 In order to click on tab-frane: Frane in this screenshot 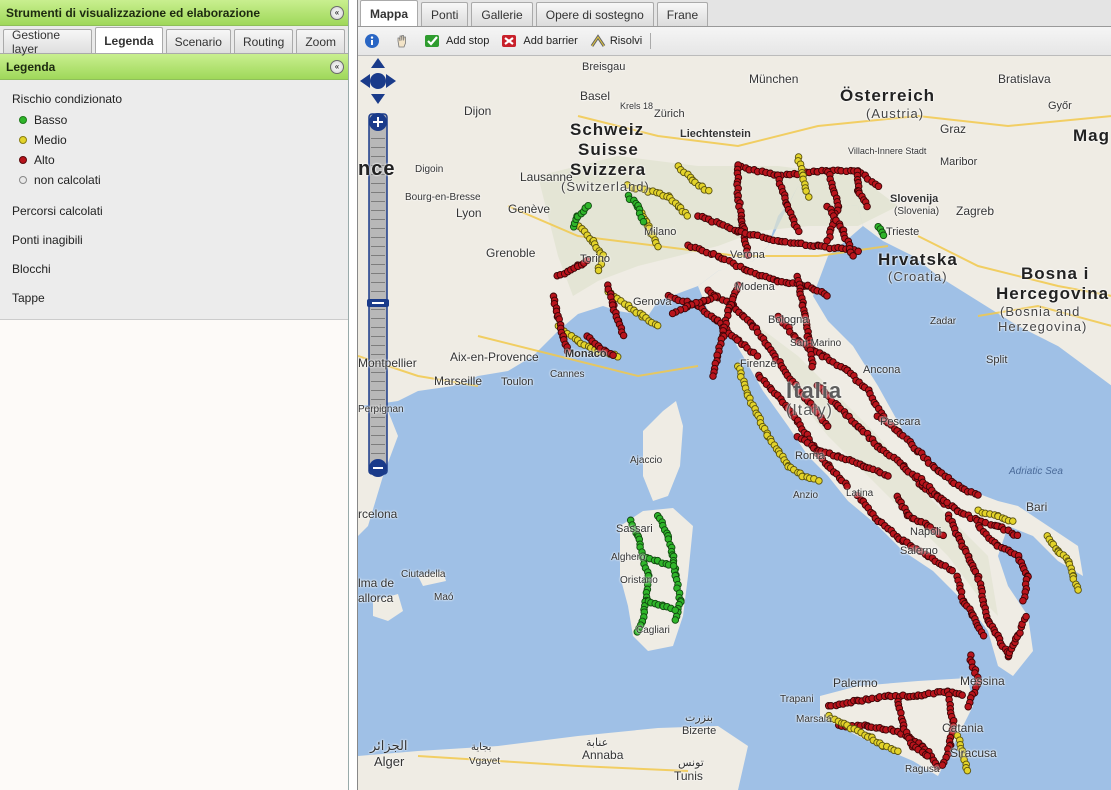, I will do `click(682, 14)`.